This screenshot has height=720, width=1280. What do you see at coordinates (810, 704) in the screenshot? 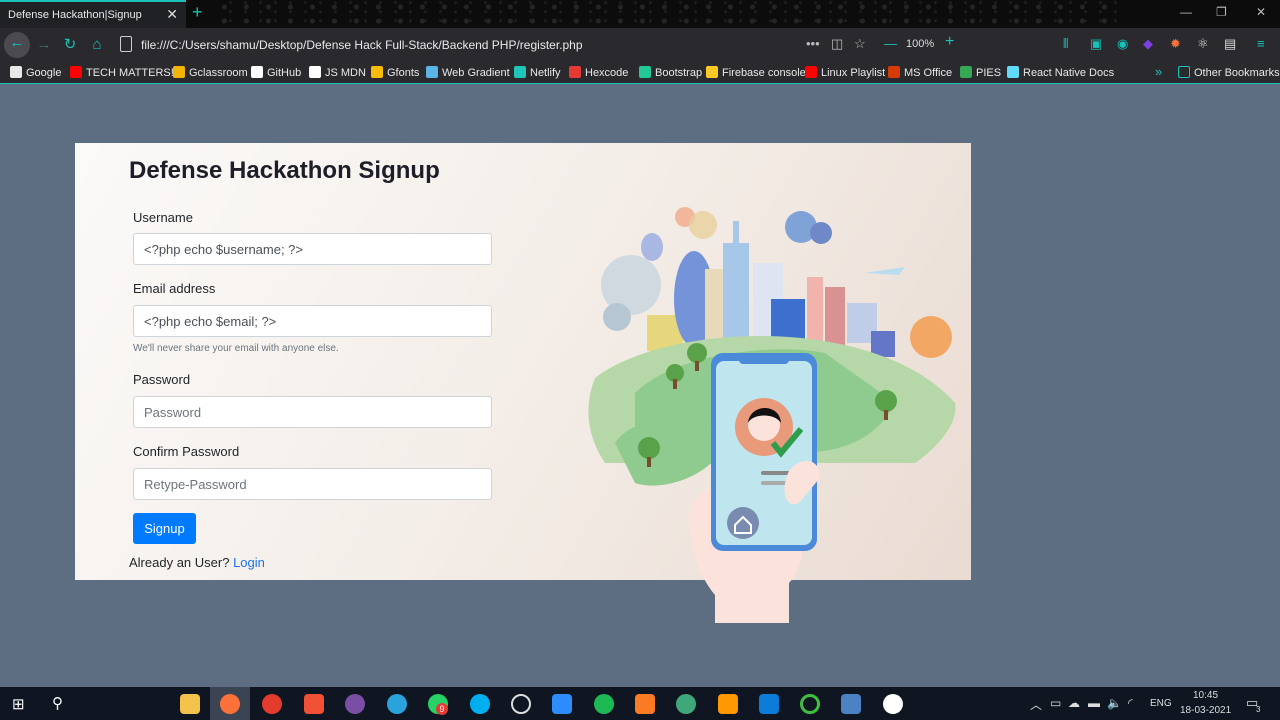
I see `android-studio-icon` at bounding box center [810, 704].